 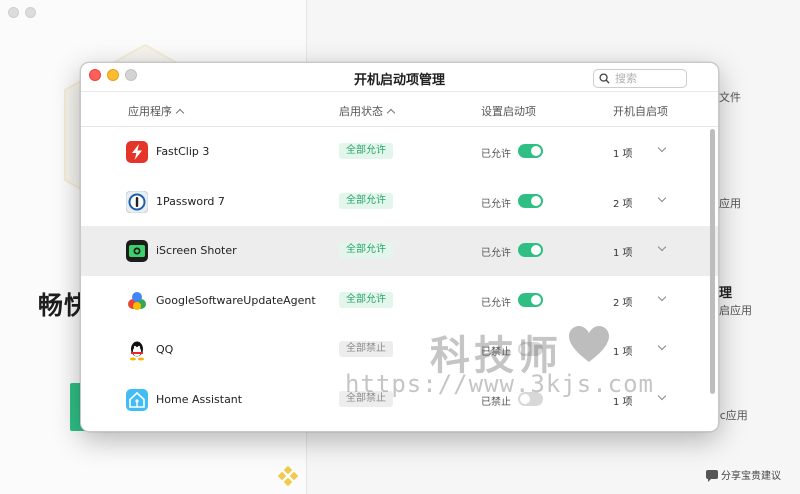 I want to click on app-name: GoogleSoftwareUpdateAgent, so click(x=236, y=300).